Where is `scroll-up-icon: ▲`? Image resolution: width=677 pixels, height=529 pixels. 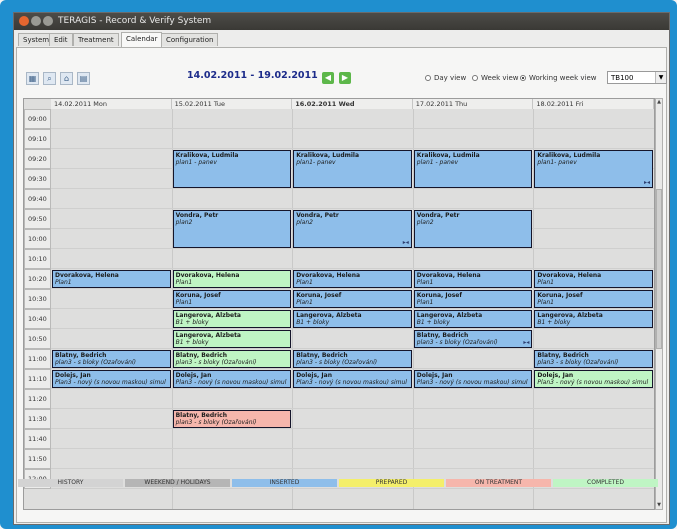
scroll-up-icon: ▲ is located at coordinates (659, 102).